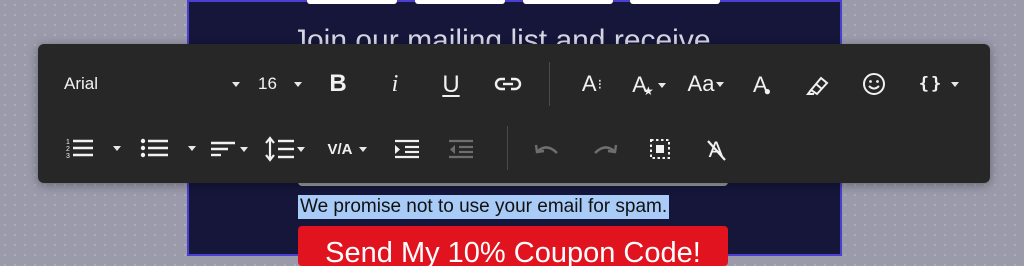 The width and height of the screenshot is (1024, 266). I want to click on text-style-button: A ★, so click(649, 85).